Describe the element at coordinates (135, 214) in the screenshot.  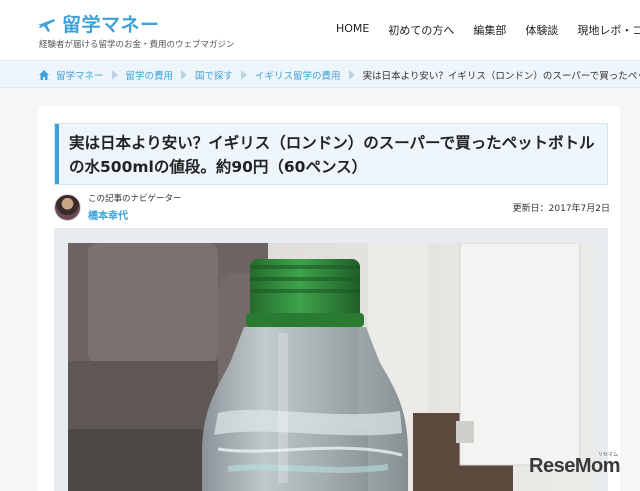
I see `navigator-name: 橋本幸代` at that location.